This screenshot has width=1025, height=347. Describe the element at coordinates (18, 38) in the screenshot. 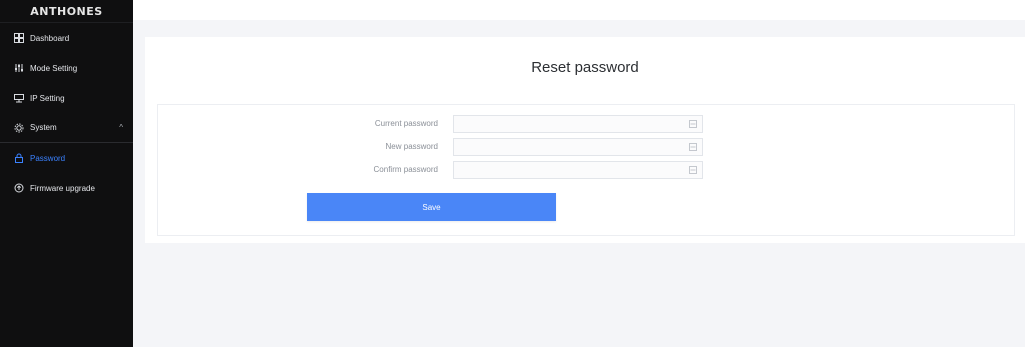

I see `grid-icon` at that location.